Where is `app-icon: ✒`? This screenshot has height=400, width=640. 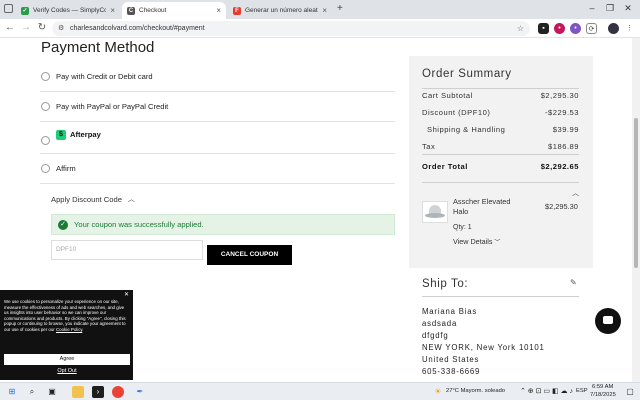
app-icon: ✒ is located at coordinates (140, 392).